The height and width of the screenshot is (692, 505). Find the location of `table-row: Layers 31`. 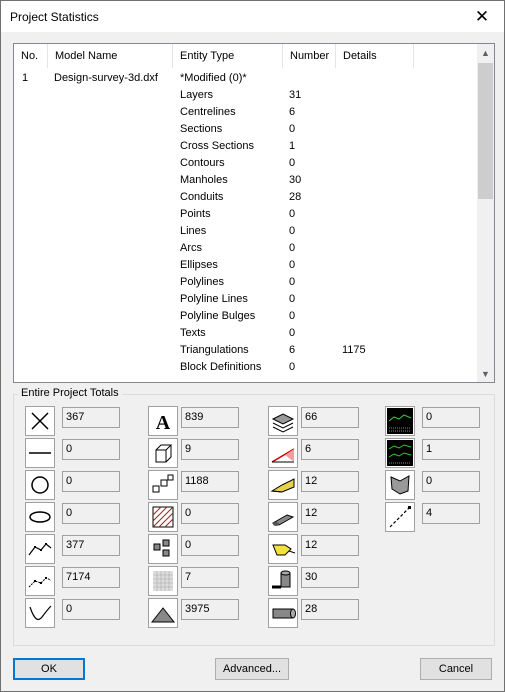

table-row: Layers 31 is located at coordinates (245, 95).